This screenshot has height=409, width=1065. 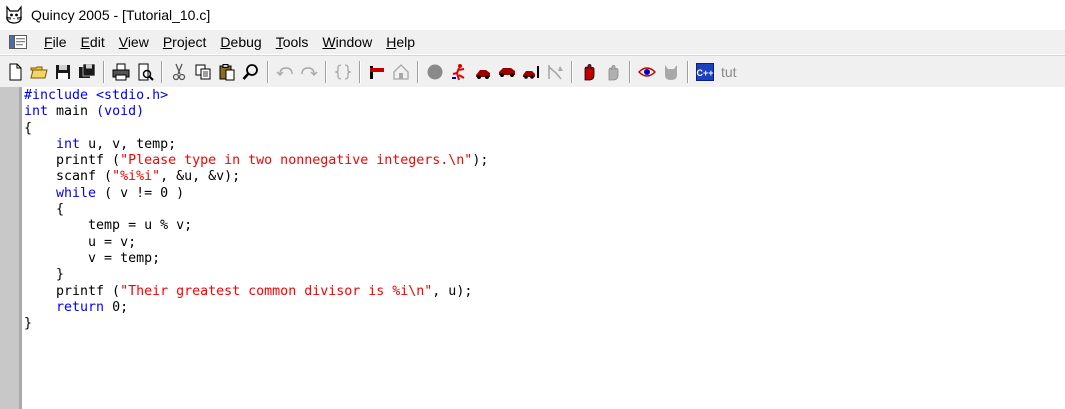 I want to click on menu-edit-accesskey: E, so click(x=85, y=42).